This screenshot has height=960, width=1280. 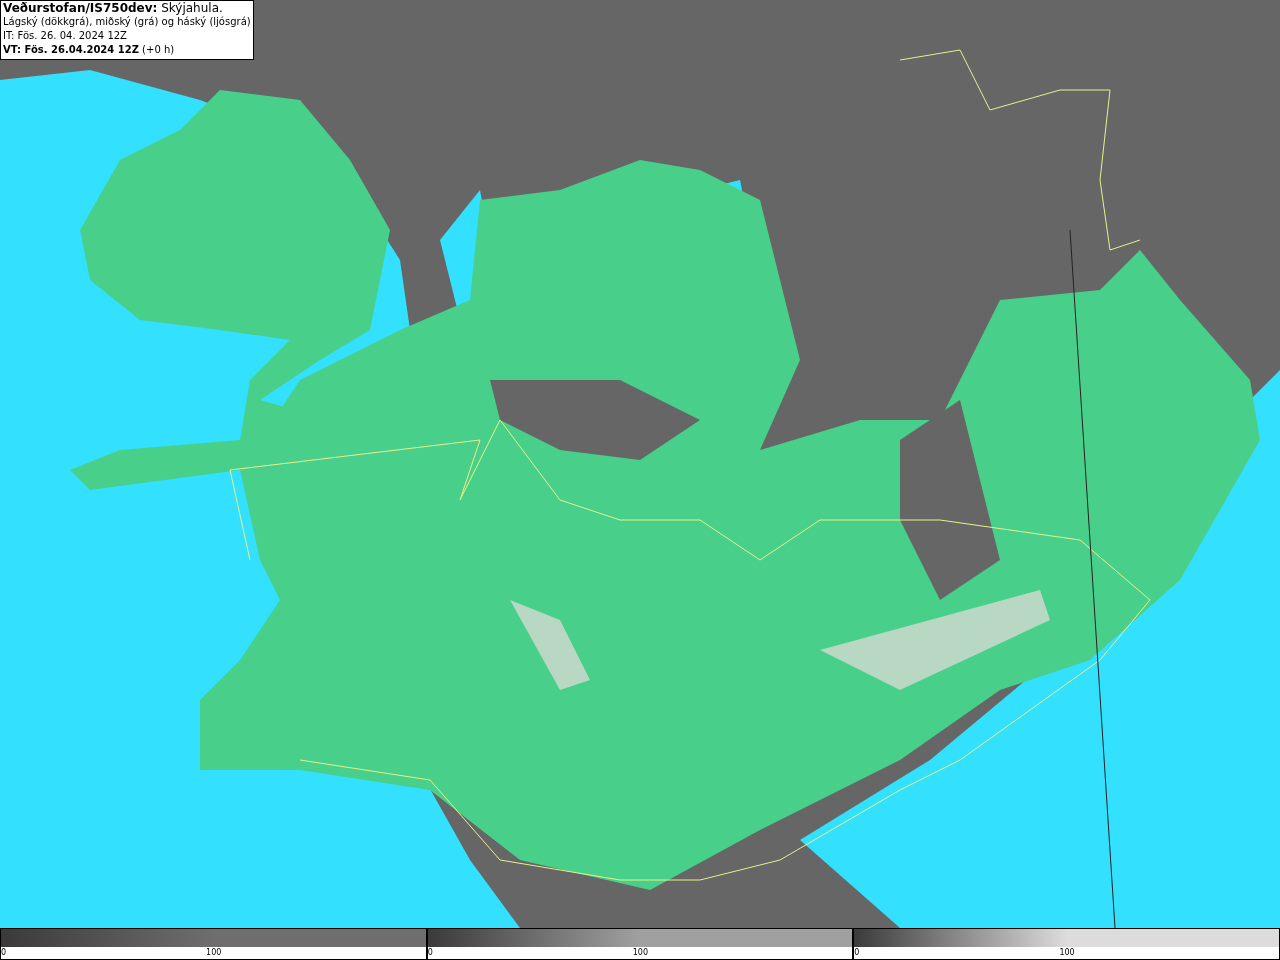 What do you see at coordinates (113, 8) in the screenshot?
I see `info-text: Veðurstofan/IS750dev: Skýjahula.` at bounding box center [113, 8].